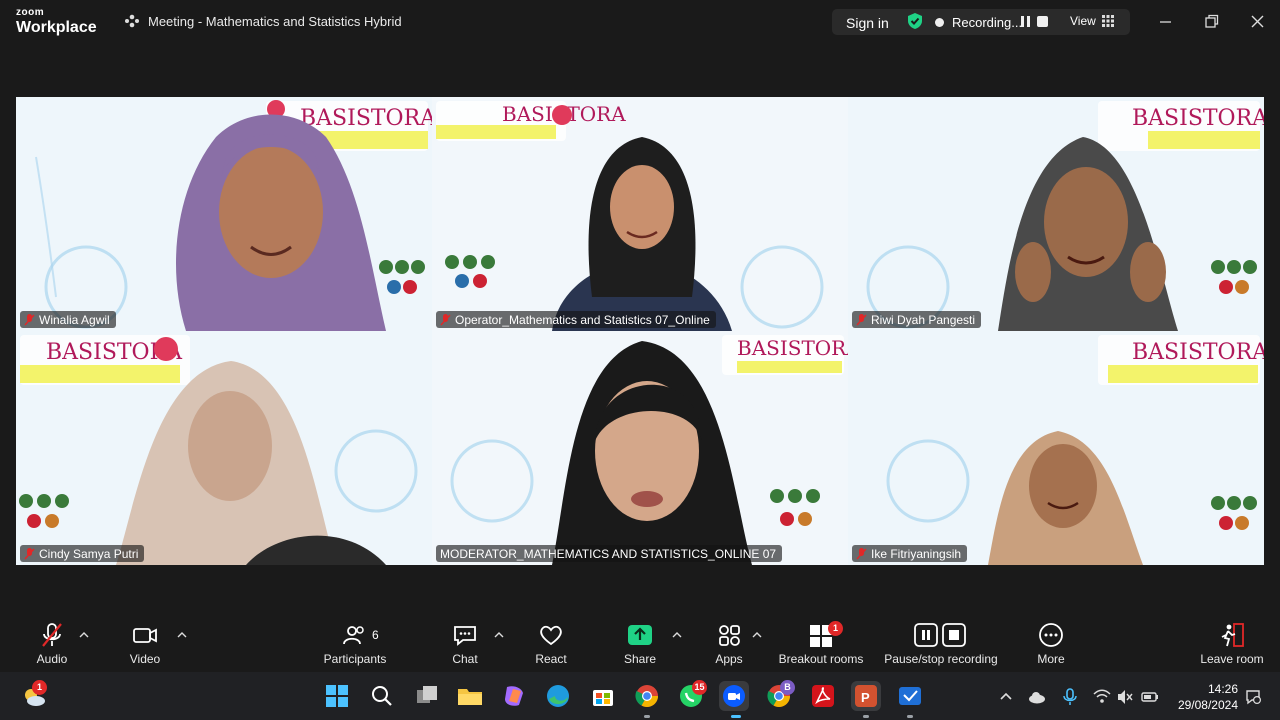 The width and height of the screenshot is (1280, 720). I want to click on edge-browser-icon, so click(558, 696).